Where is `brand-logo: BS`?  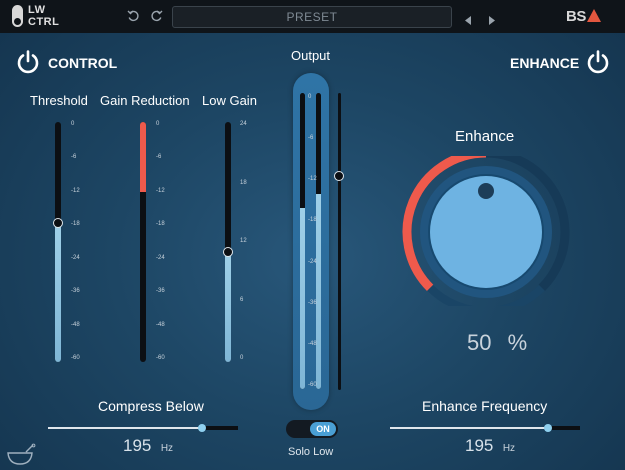 brand-logo: BS is located at coordinates (583, 16).